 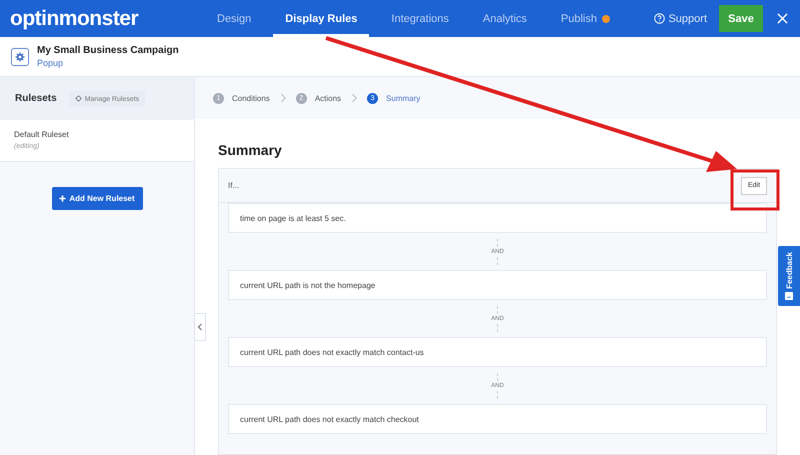 What do you see at coordinates (108, 50) in the screenshot?
I see `campaign-title: My Small Business Campaign` at bounding box center [108, 50].